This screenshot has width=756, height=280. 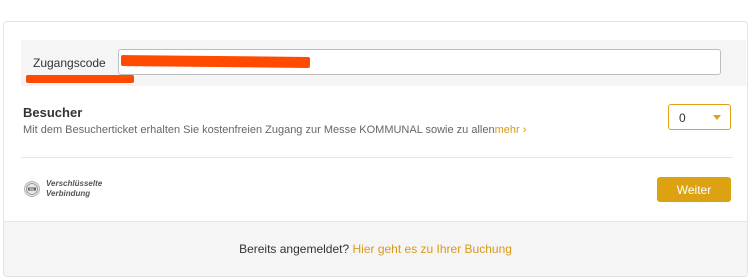 I want to click on more-link: mehr ›, so click(x=511, y=130).